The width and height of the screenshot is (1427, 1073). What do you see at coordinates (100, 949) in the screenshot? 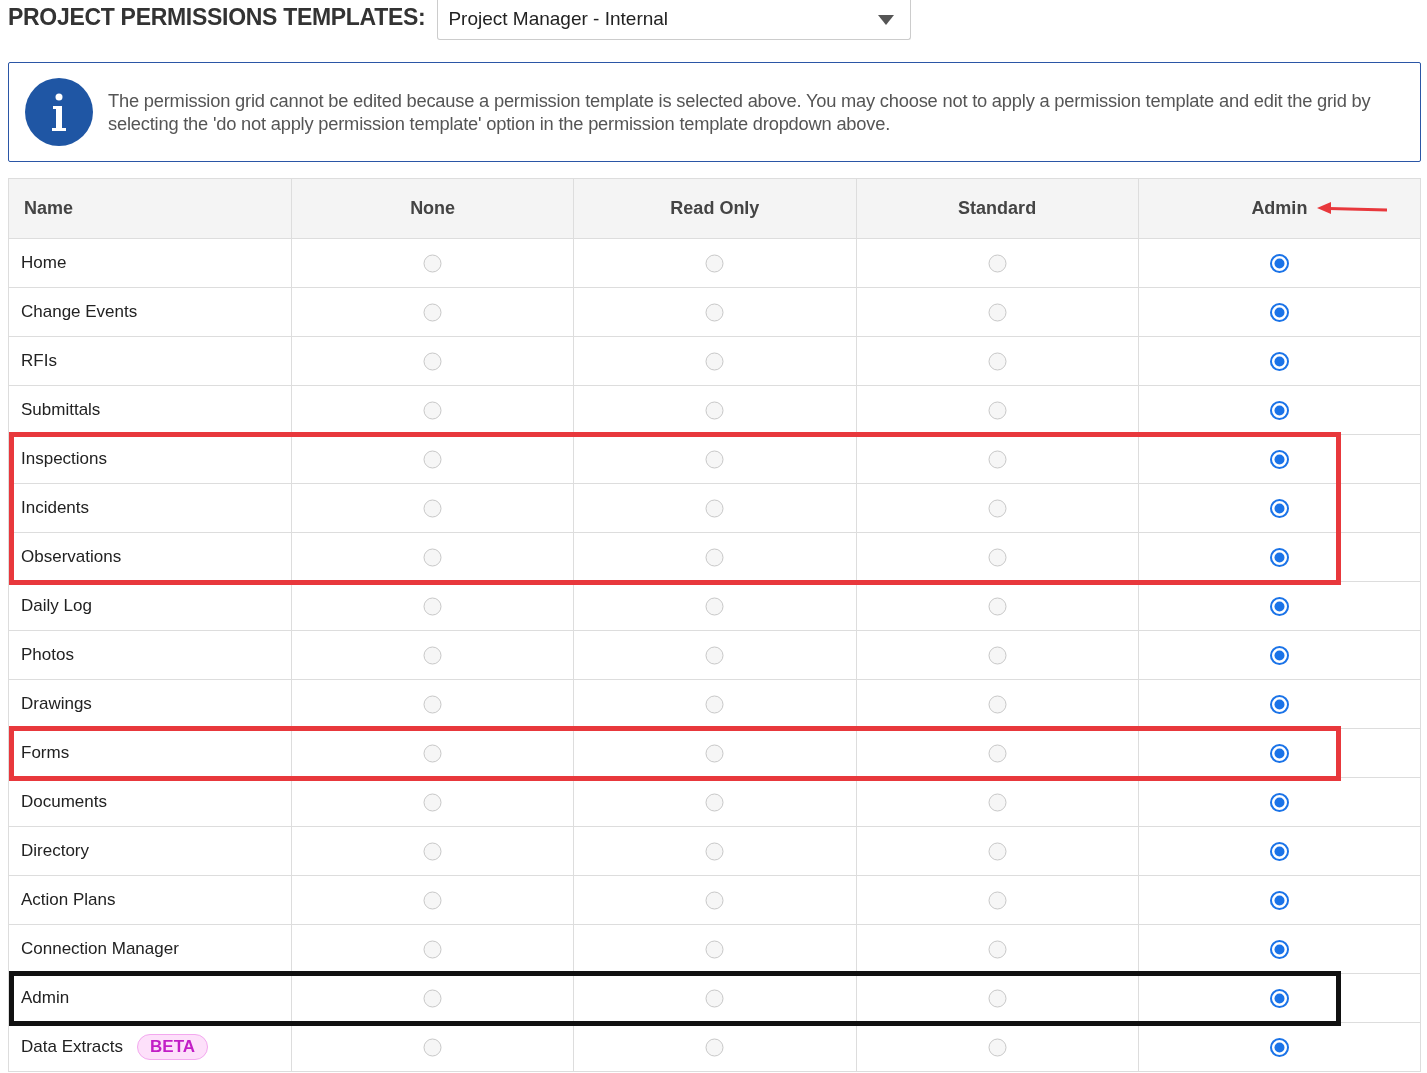
I see `module-name: Connection Manager` at bounding box center [100, 949].